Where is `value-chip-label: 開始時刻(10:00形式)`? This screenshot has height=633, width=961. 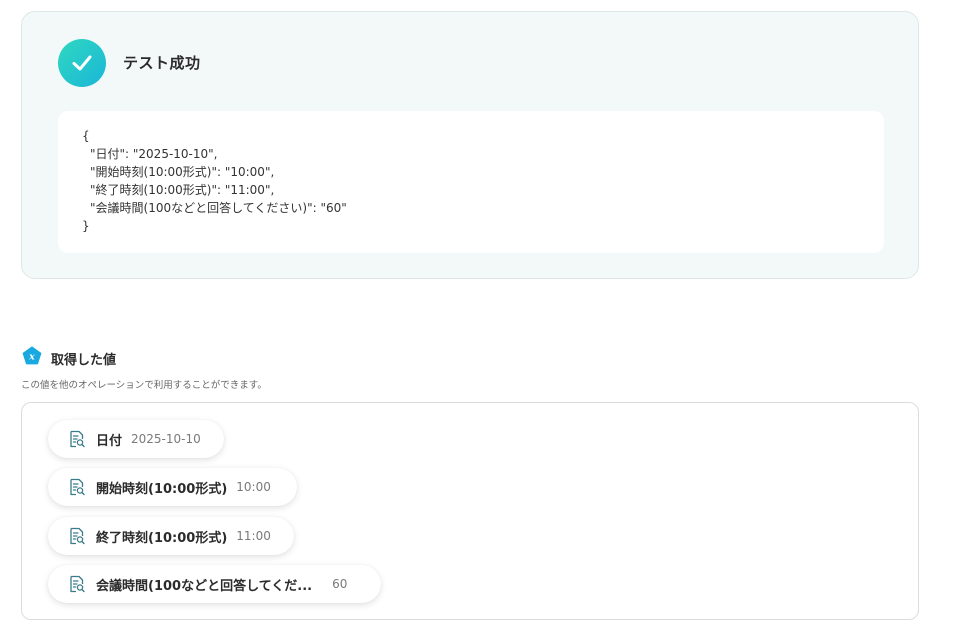
value-chip-label: 開始時刻(10:00形式) is located at coordinates (162, 489).